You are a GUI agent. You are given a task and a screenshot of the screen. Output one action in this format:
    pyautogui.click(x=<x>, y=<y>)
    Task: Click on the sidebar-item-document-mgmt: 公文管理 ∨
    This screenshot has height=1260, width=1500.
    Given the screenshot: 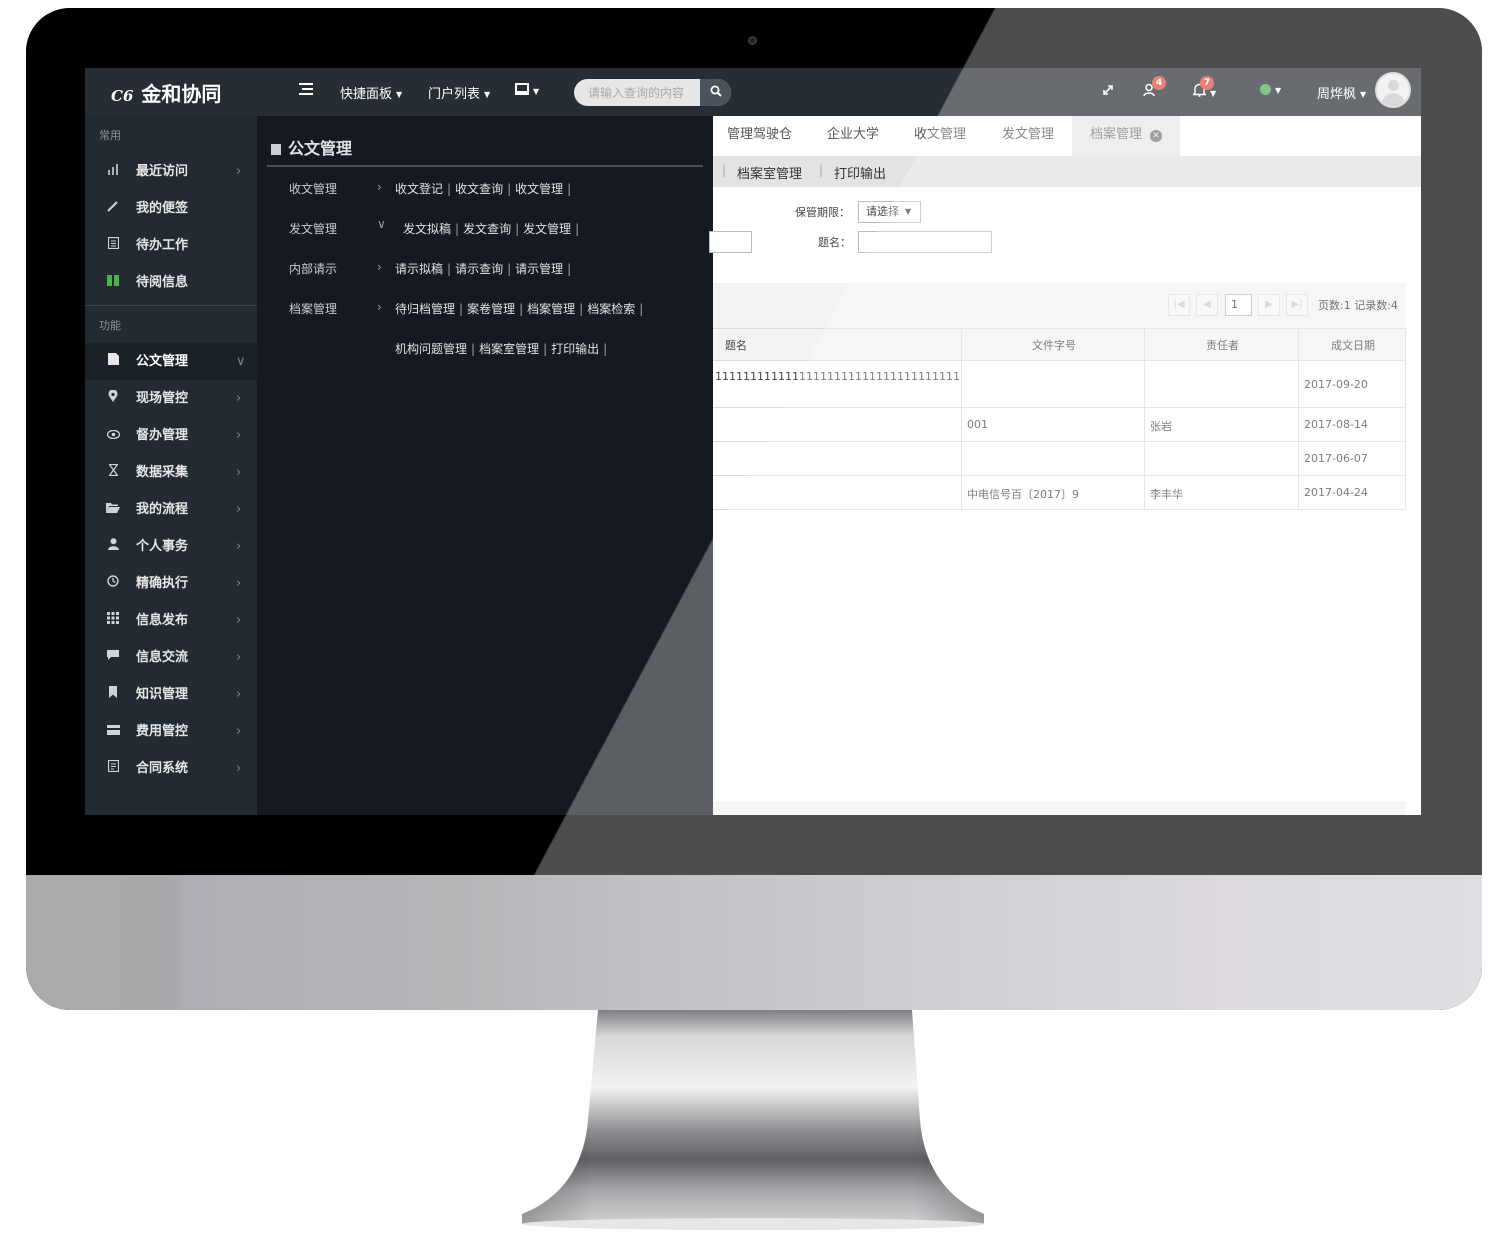 What is the action you would take?
    pyautogui.click(x=171, y=361)
    